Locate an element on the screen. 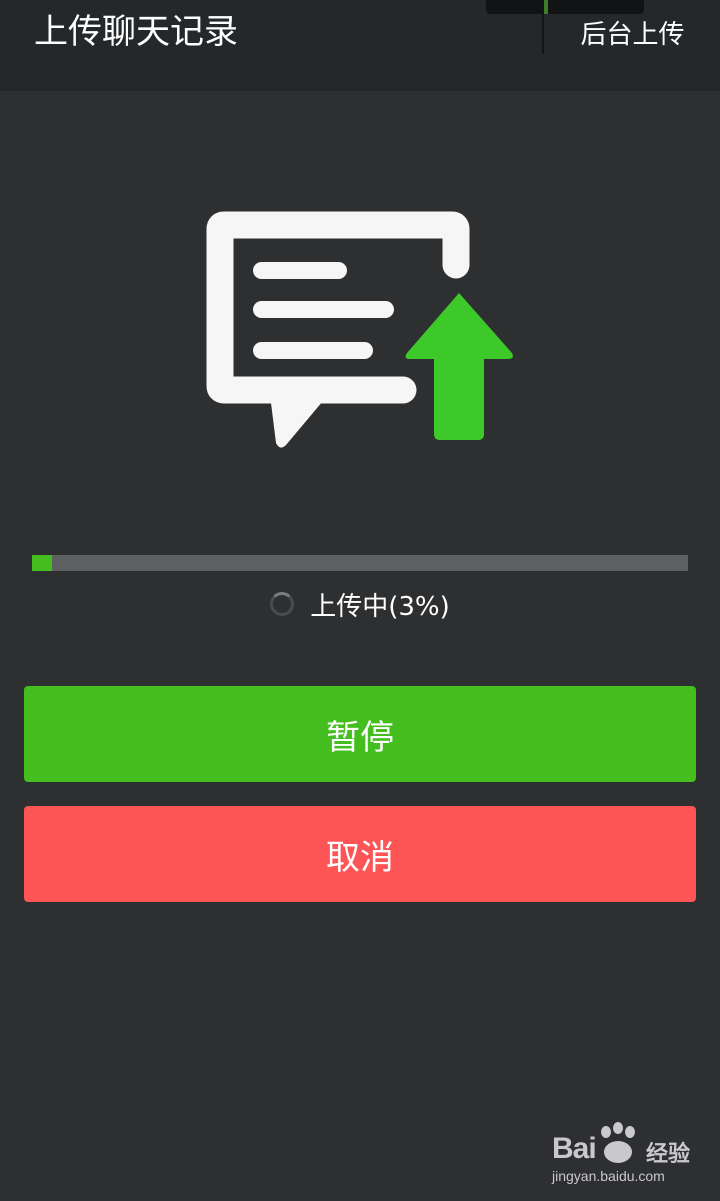 This screenshot has width=720, height=1201. watermark-url: jingyan.baidu.com is located at coordinates (608, 1176).